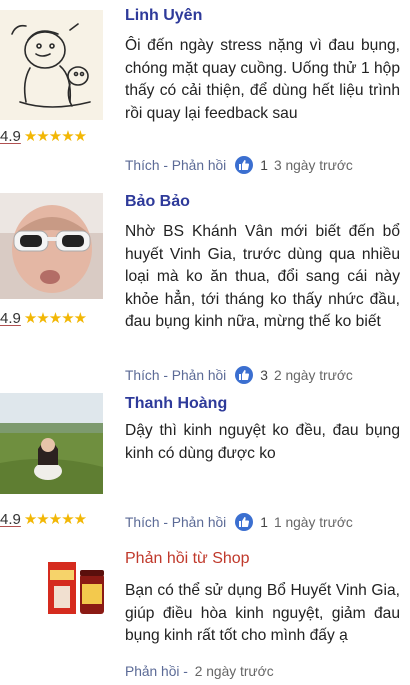 The image size is (410, 685). I want to click on timestamp: 1 ngày trước, so click(313, 522).